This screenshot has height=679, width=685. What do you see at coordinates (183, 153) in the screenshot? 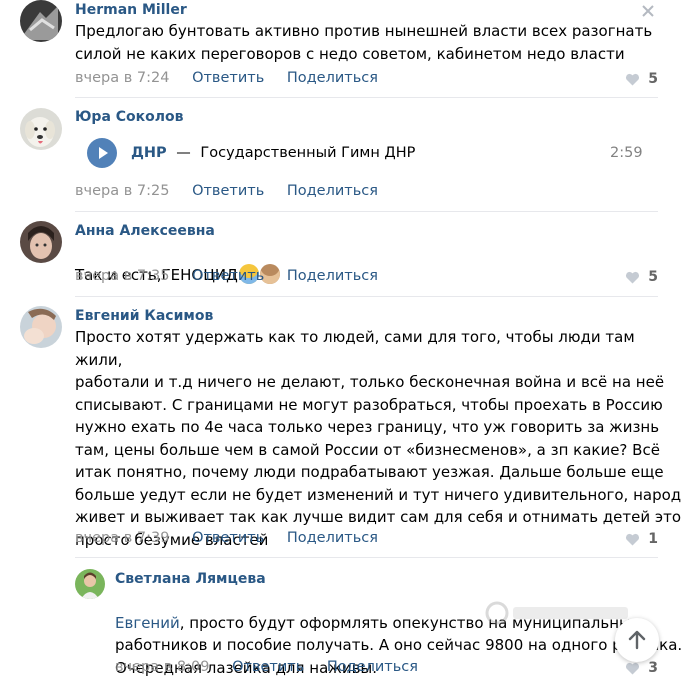
I see `audio-dash: —` at bounding box center [183, 153].